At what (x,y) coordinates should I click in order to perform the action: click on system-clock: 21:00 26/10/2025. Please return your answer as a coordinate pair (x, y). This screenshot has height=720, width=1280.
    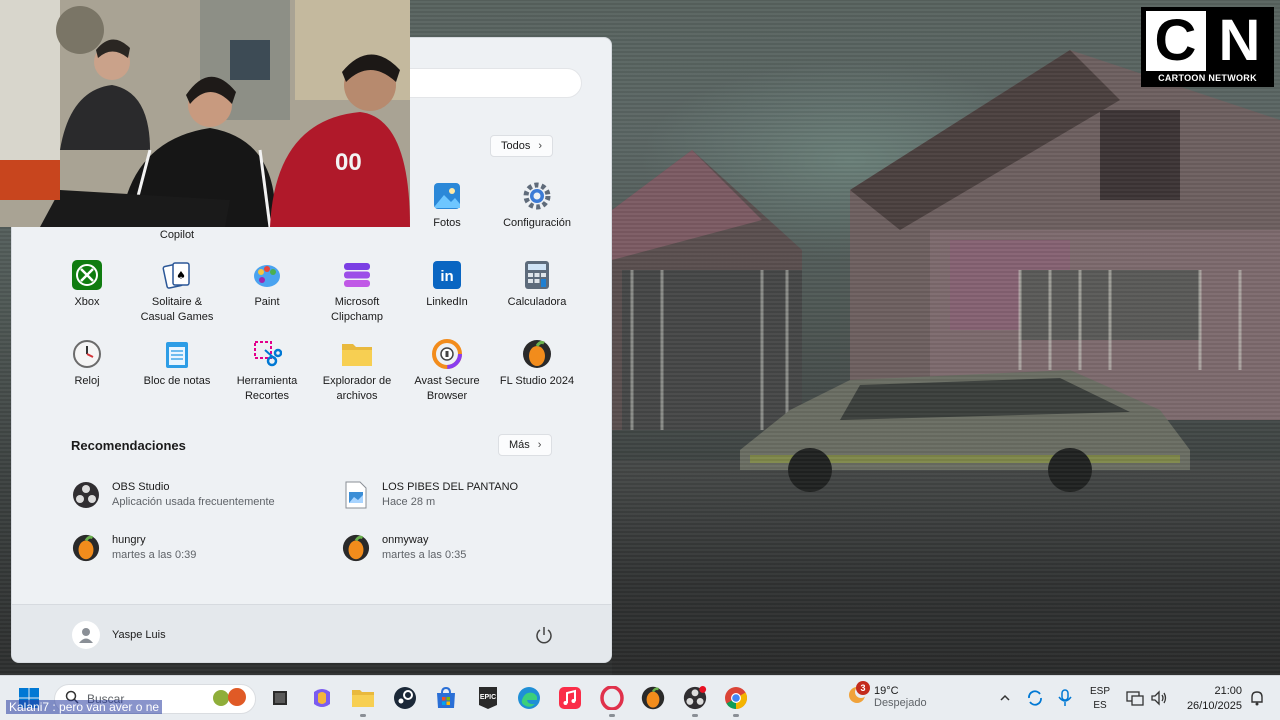
    Looking at the image, I should click on (1209, 699).